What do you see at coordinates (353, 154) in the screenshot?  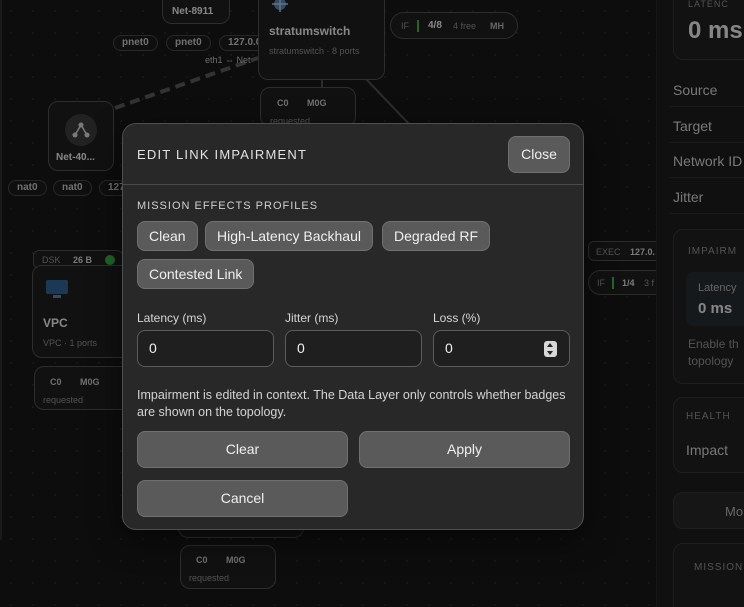 I see `dialog-header: EDIT LINK IMPAIRMENT Close` at bounding box center [353, 154].